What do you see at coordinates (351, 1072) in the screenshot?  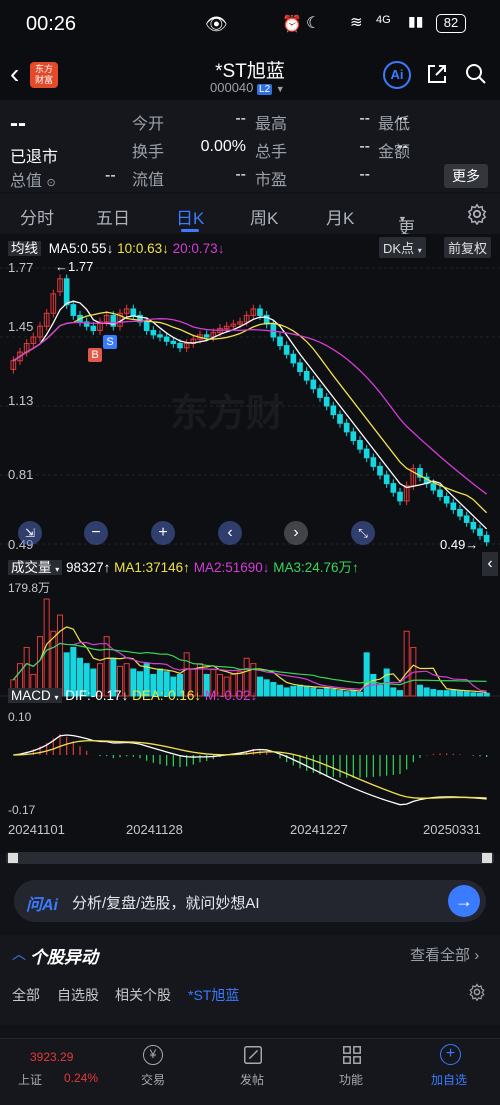 I see `nav-functions: 功能` at bounding box center [351, 1072].